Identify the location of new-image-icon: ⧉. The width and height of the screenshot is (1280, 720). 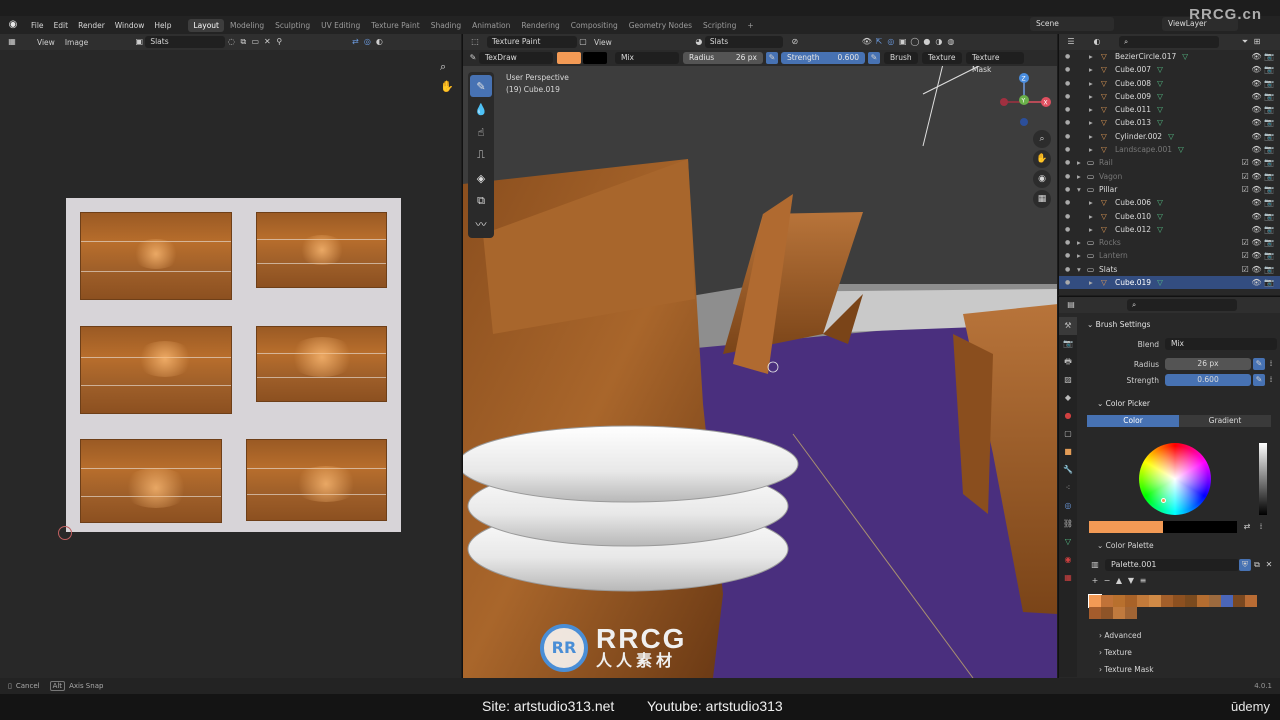
(243, 42).